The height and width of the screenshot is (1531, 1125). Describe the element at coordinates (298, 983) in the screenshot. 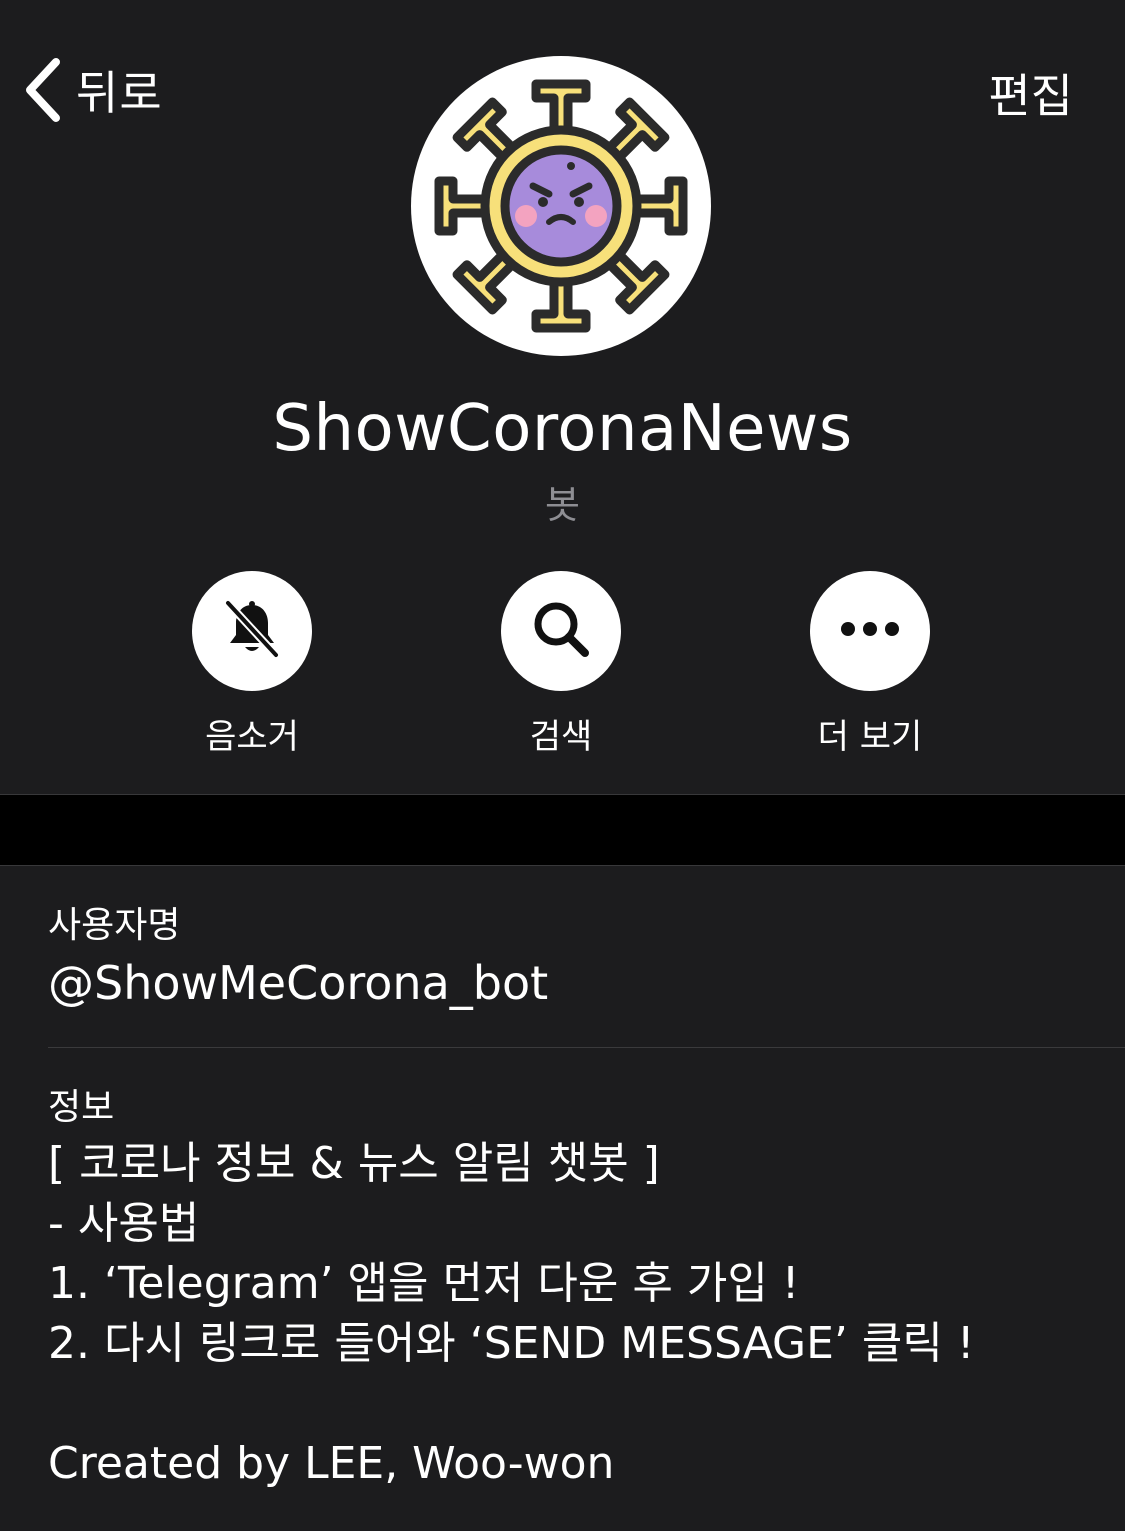

I see `username-value: @ShowMeCorona_bot` at that location.